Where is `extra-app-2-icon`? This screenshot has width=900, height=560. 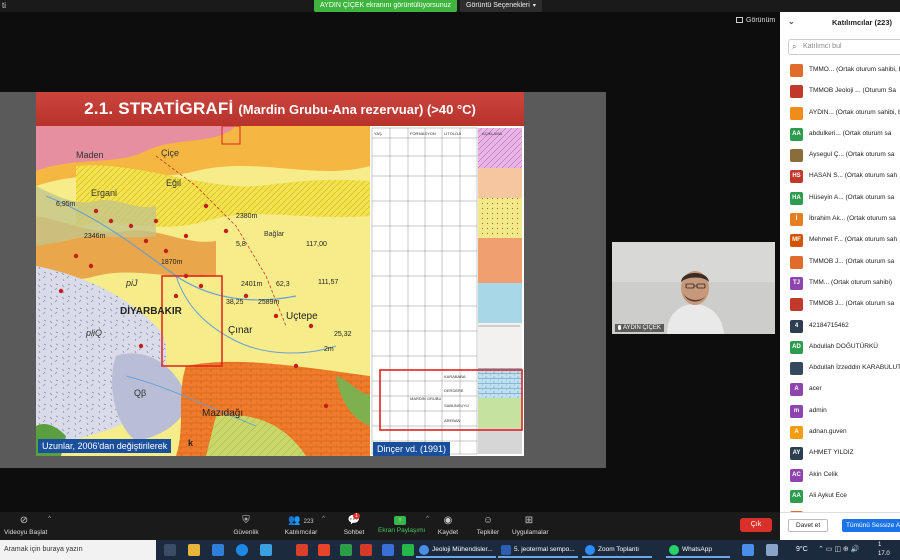 extra-app-2-icon is located at coordinates (772, 550).